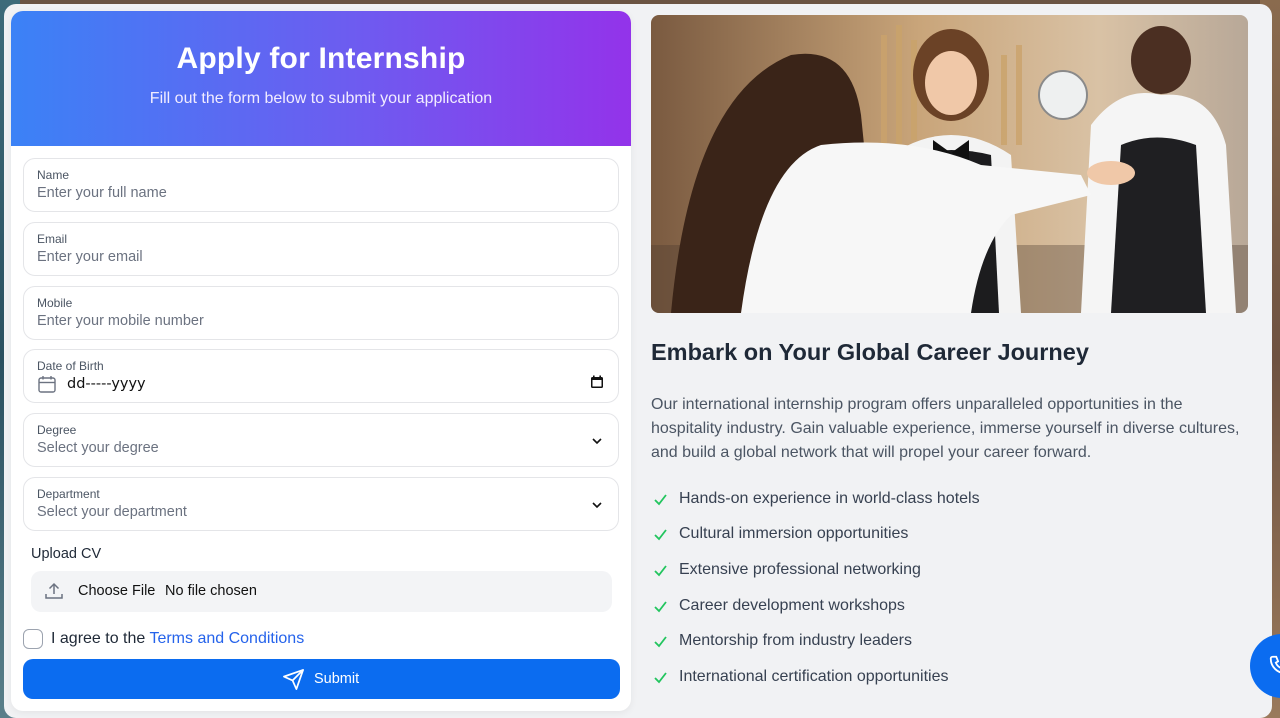  I want to click on department-value: Select your department, so click(112, 512).